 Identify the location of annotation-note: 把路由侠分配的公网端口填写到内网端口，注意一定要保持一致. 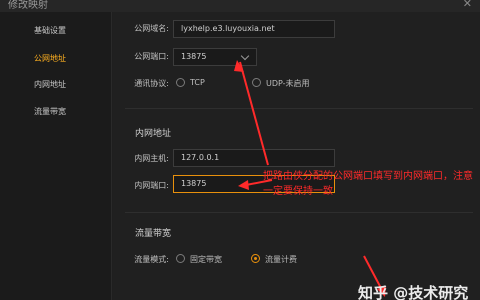
(368, 184).